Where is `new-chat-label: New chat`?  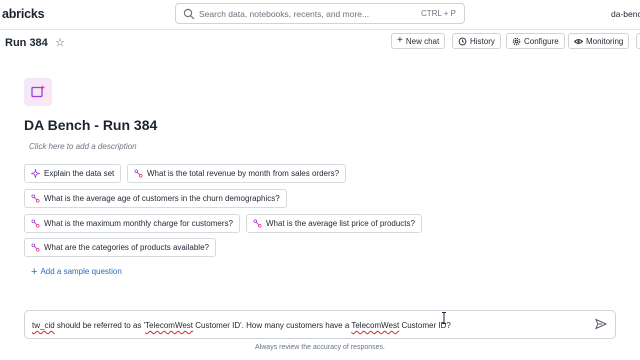 new-chat-label: New chat is located at coordinates (422, 41).